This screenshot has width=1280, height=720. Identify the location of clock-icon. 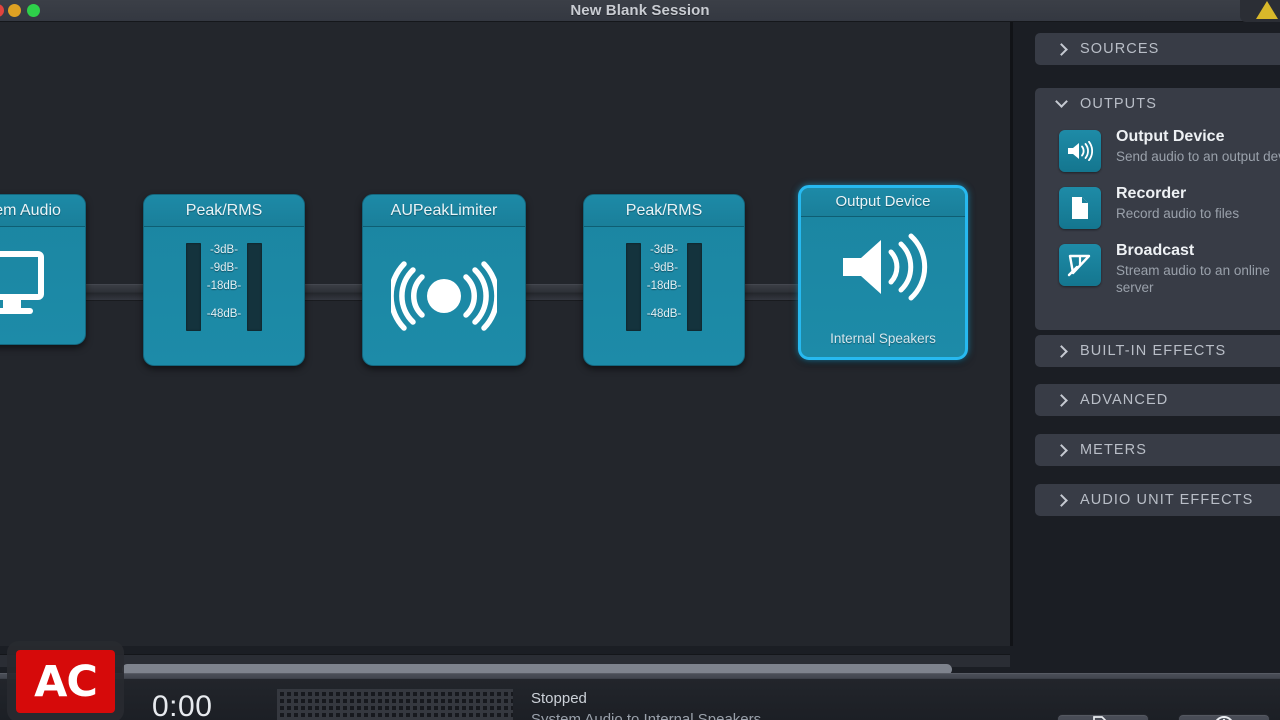
(1224, 717).